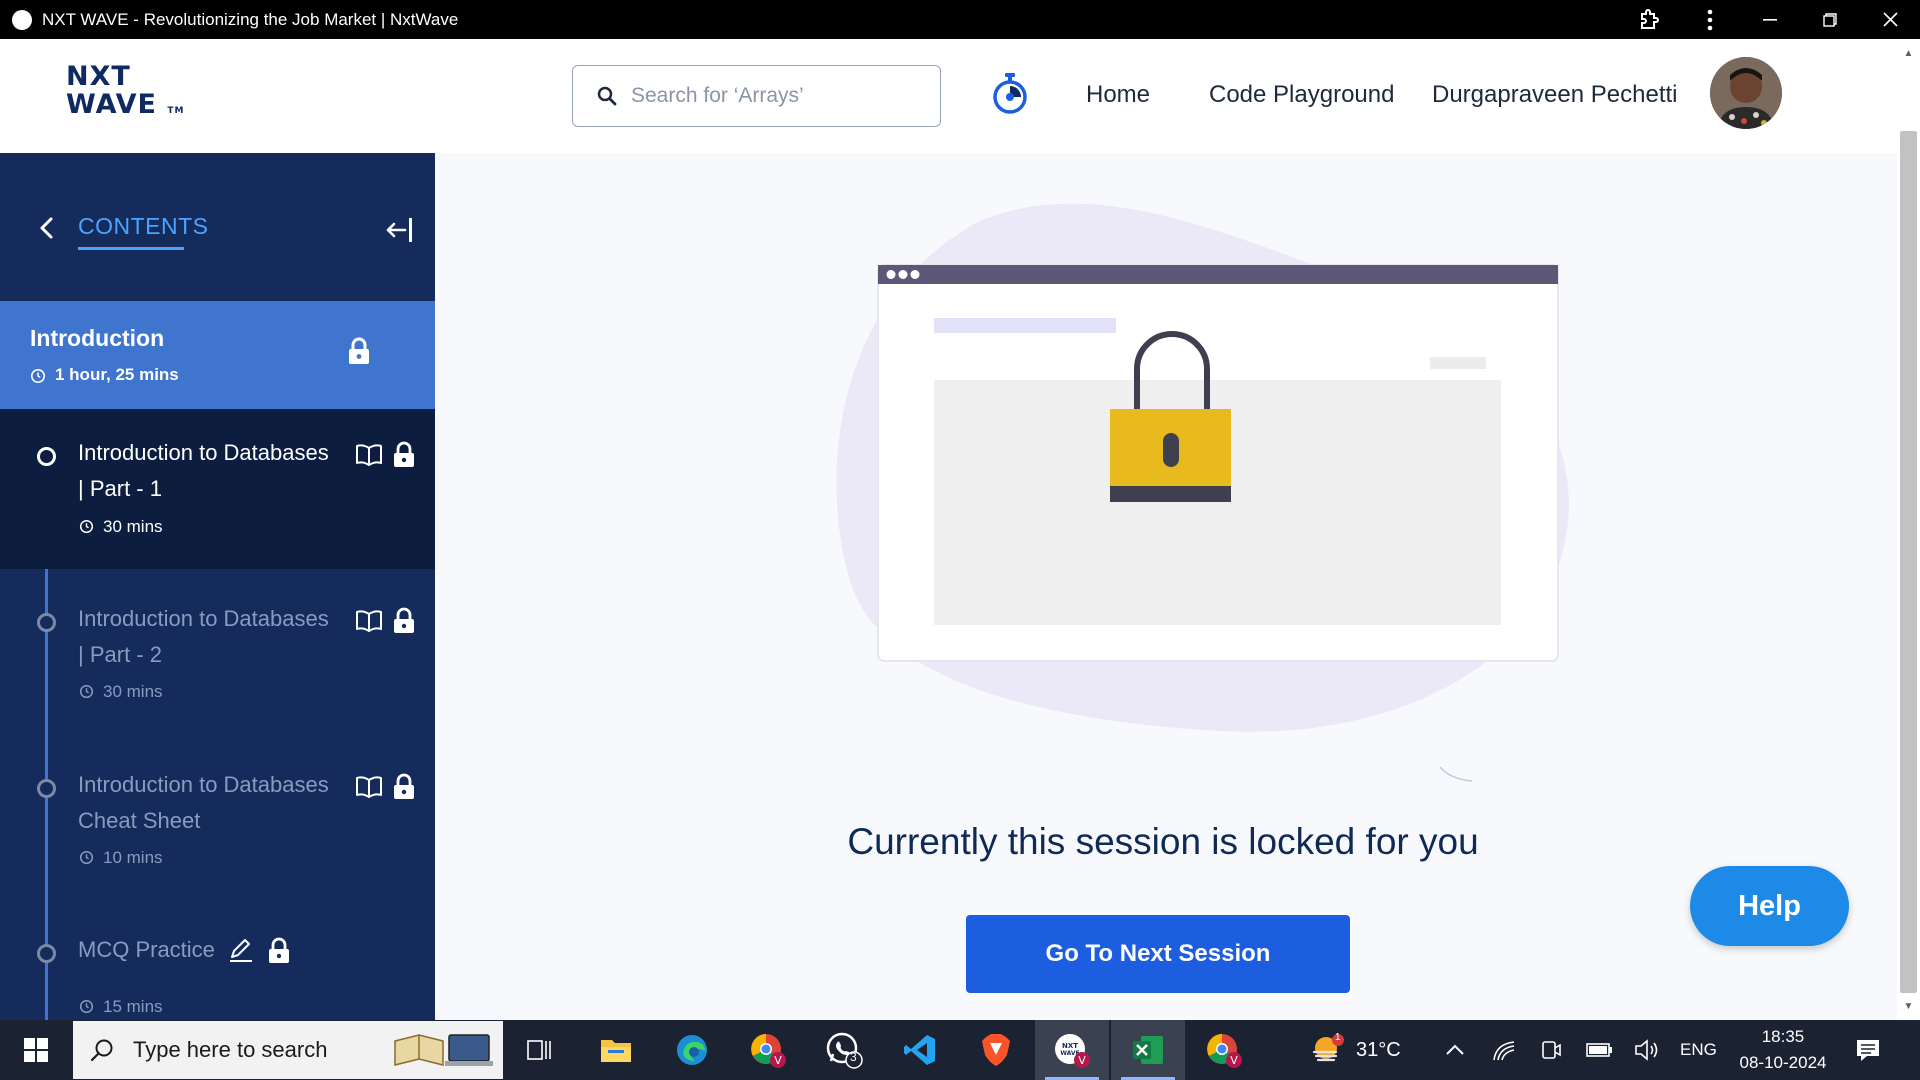  Describe the element at coordinates (540, 1050) in the screenshot. I see `task-view-icon` at that location.